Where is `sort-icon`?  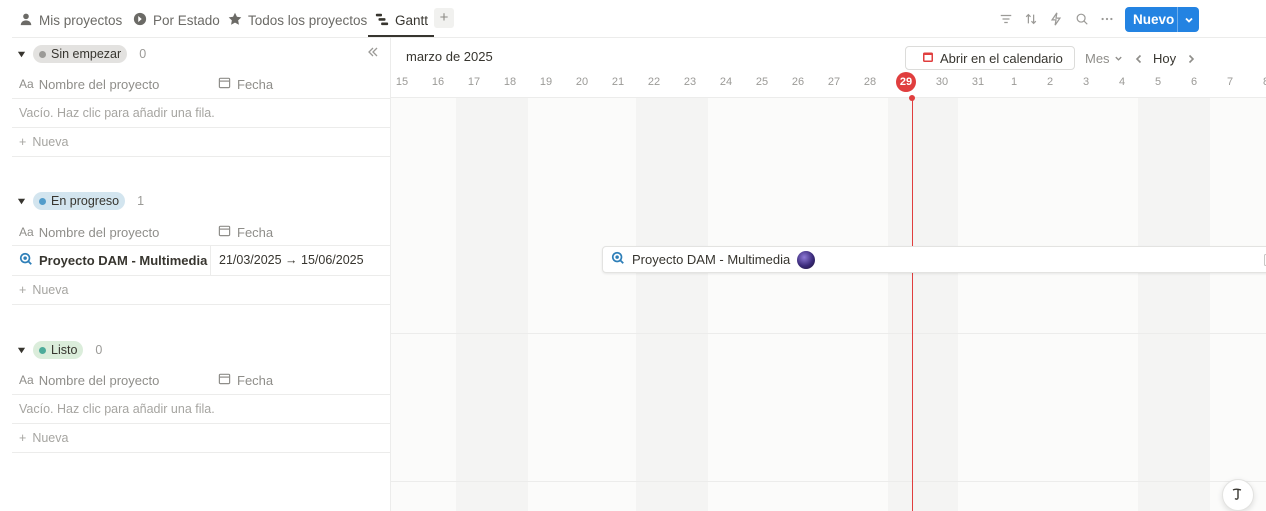
sort-icon is located at coordinates (1031, 19).